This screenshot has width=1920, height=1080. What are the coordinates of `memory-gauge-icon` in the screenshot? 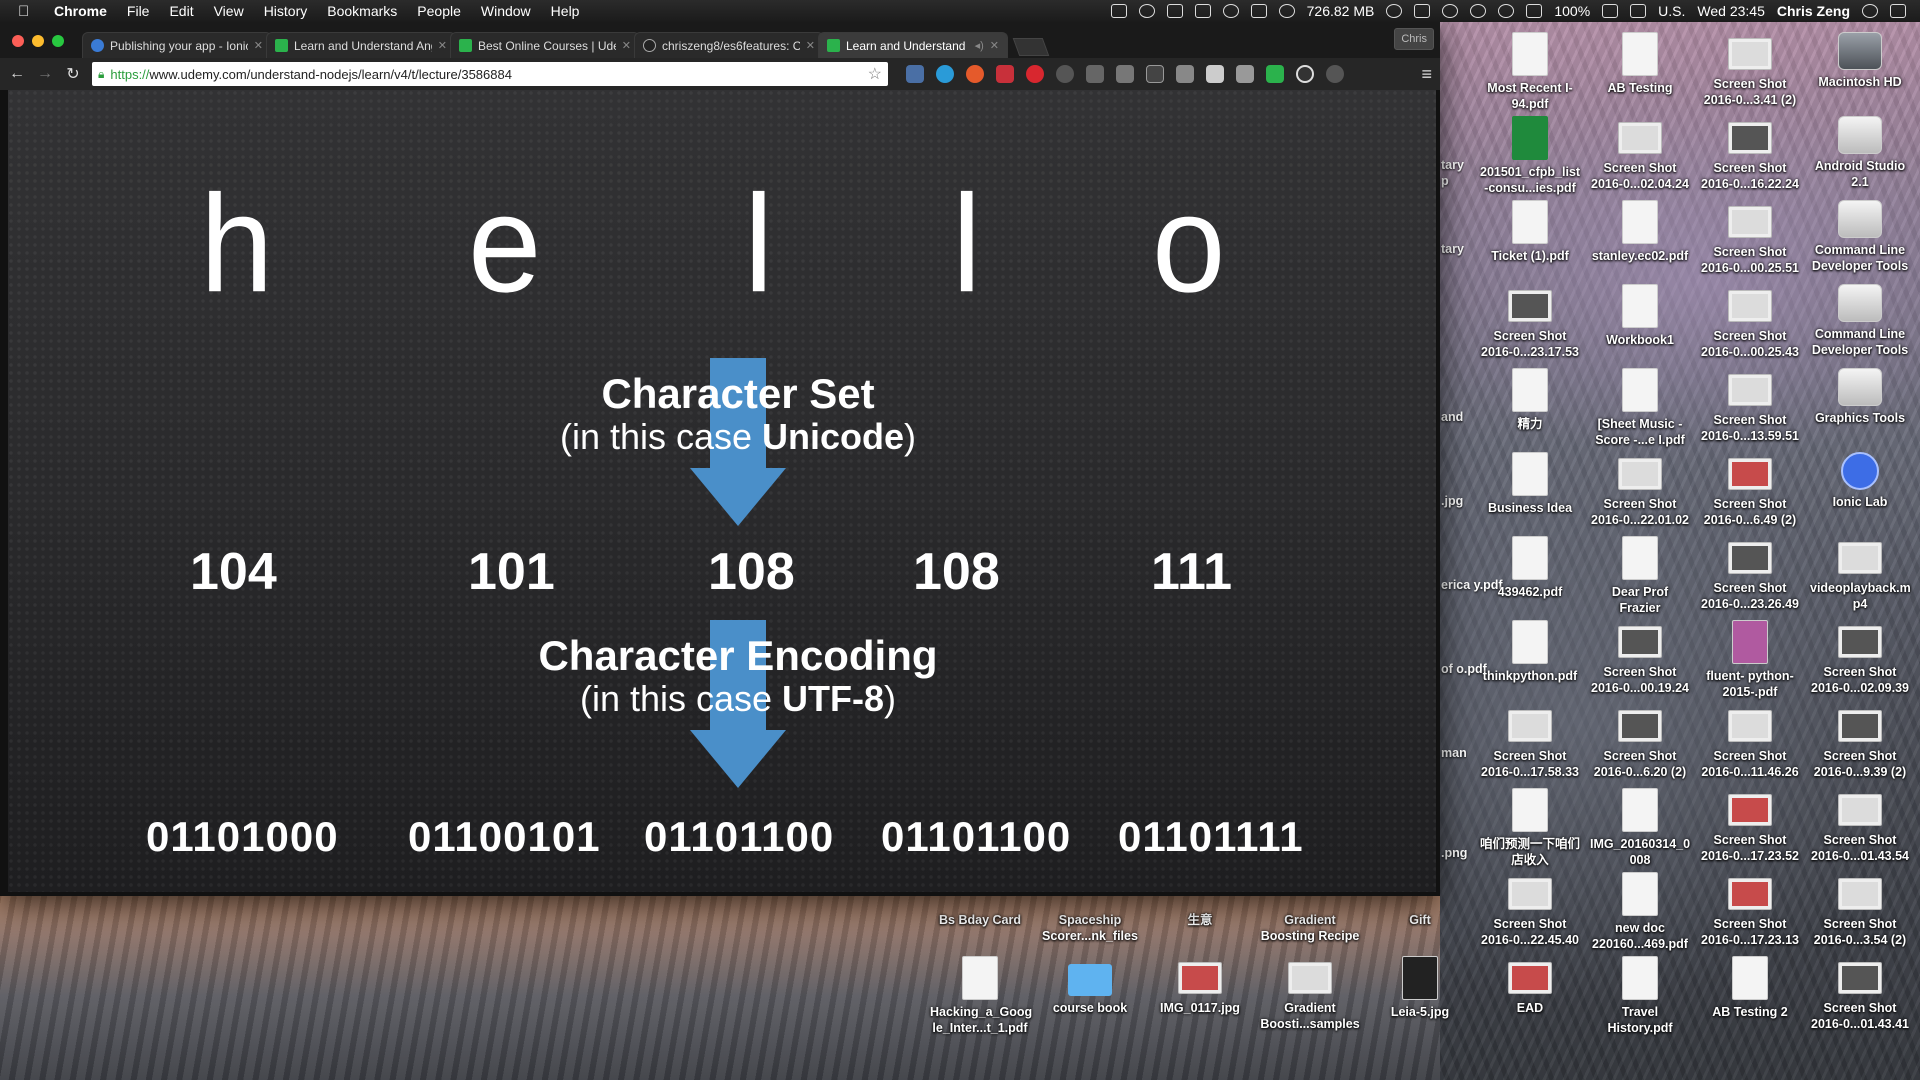 It's located at (1286, 11).